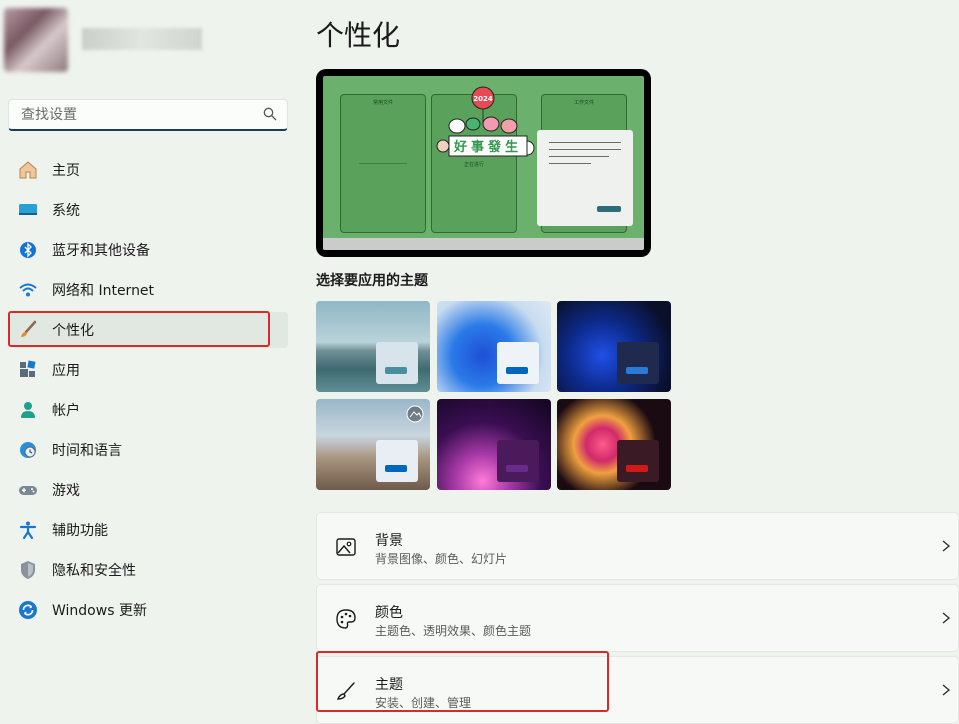 The image size is (959, 724). I want to click on sidebar-item-gaming: 游戏, so click(148, 490).